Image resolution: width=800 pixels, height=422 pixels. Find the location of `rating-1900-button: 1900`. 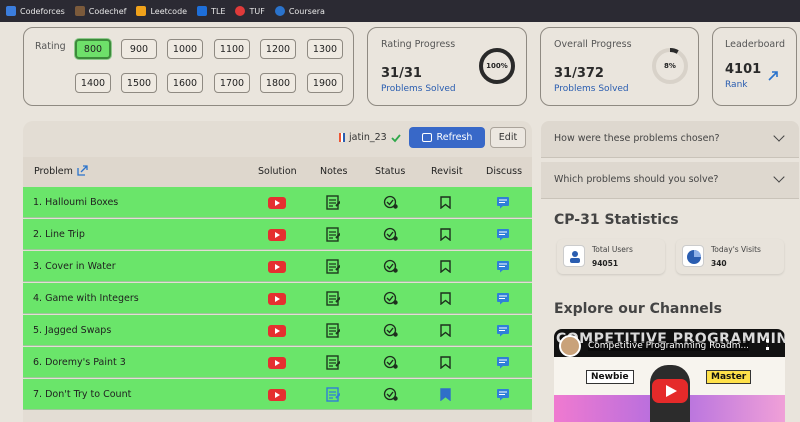

rating-1900-button: 1900 is located at coordinates (325, 83).